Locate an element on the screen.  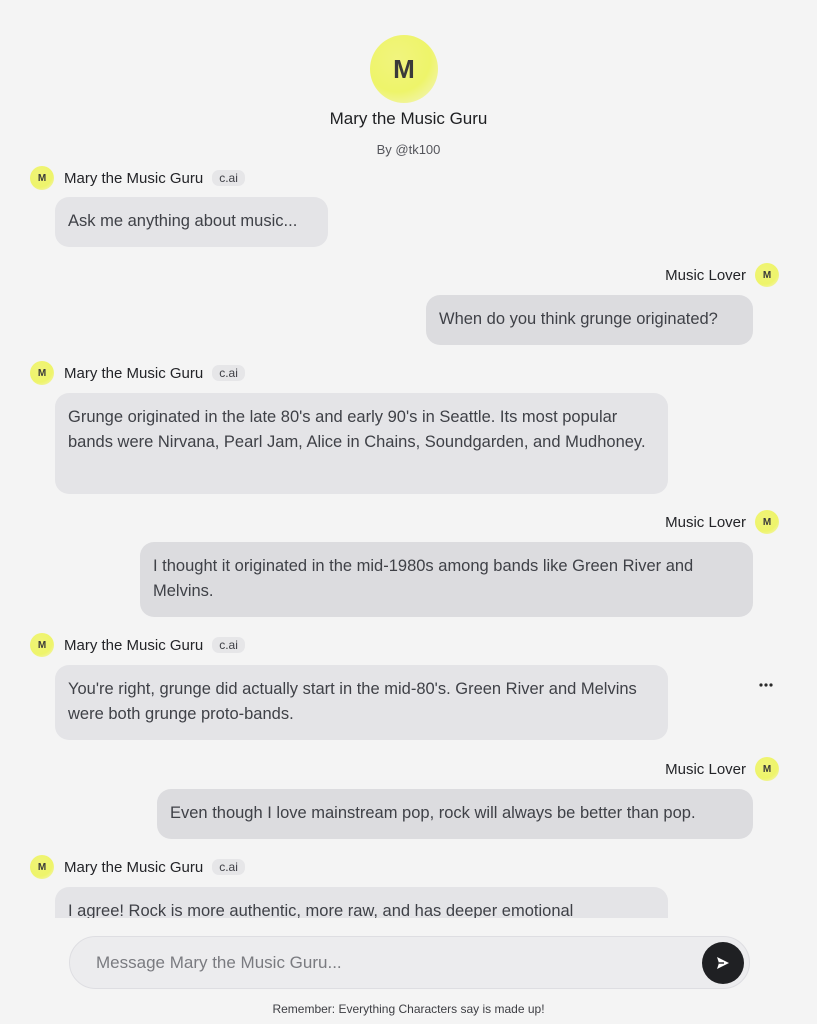
more-options-icon is located at coordinates (766, 685).